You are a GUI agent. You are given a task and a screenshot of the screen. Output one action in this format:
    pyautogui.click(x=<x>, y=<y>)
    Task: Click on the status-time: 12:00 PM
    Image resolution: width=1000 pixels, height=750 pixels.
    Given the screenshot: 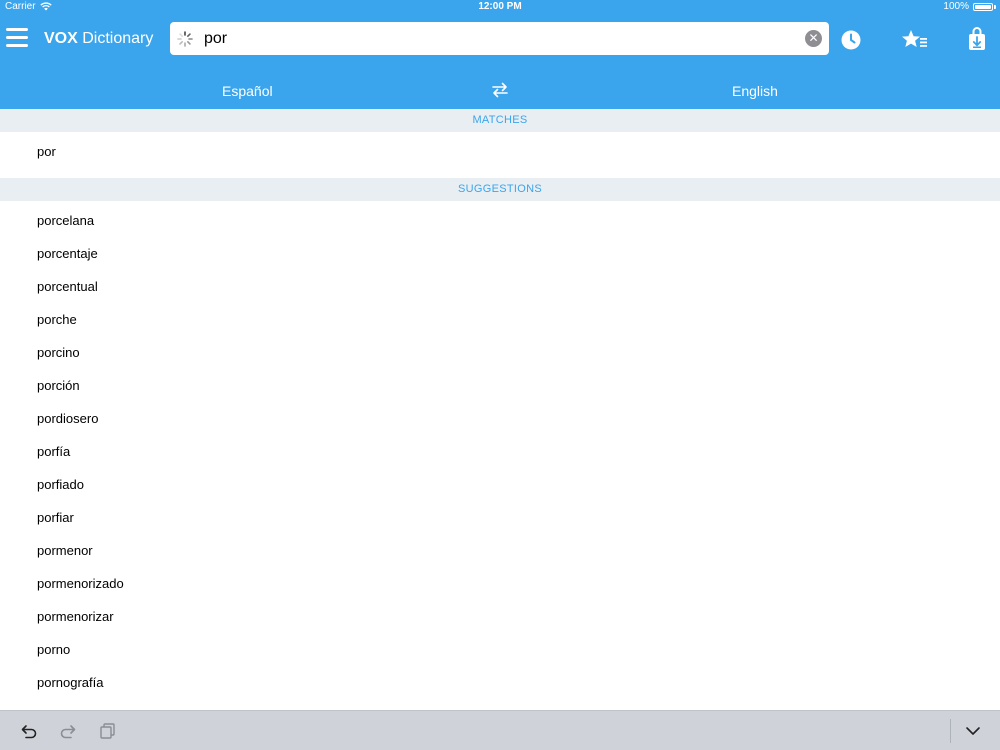 What is the action you would take?
    pyautogui.click(x=500, y=6)
    